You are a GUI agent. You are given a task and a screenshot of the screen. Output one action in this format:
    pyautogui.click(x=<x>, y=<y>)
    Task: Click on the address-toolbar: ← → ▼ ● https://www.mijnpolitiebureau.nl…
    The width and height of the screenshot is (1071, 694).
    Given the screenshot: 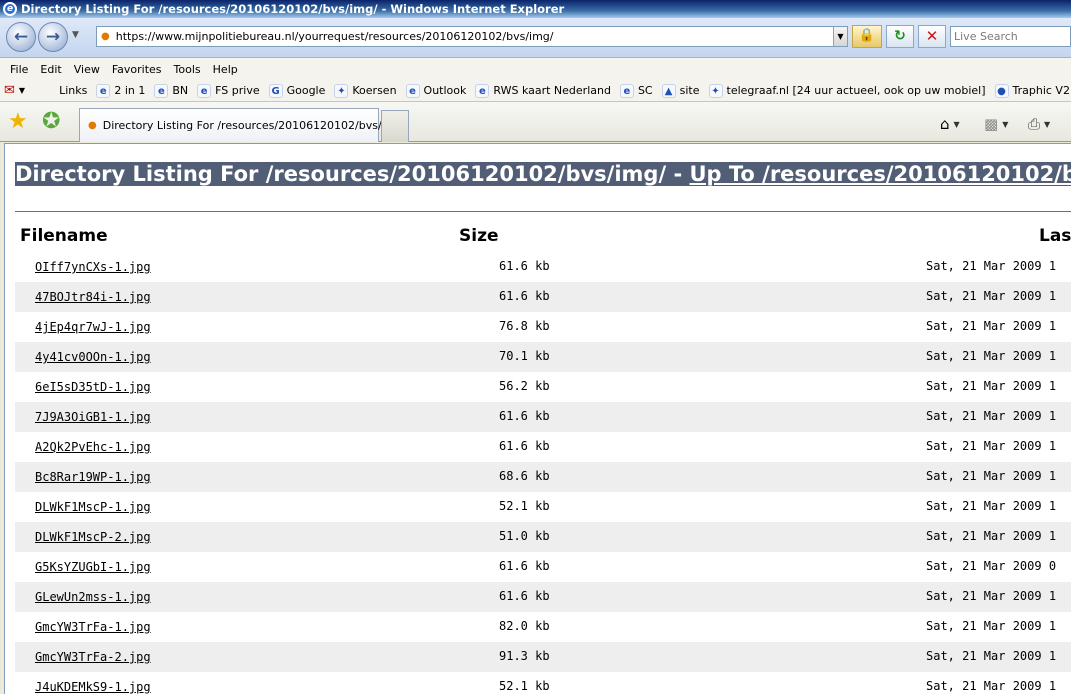 What is the action you would take?
    pyautogui.click(x=535, y=38)
    